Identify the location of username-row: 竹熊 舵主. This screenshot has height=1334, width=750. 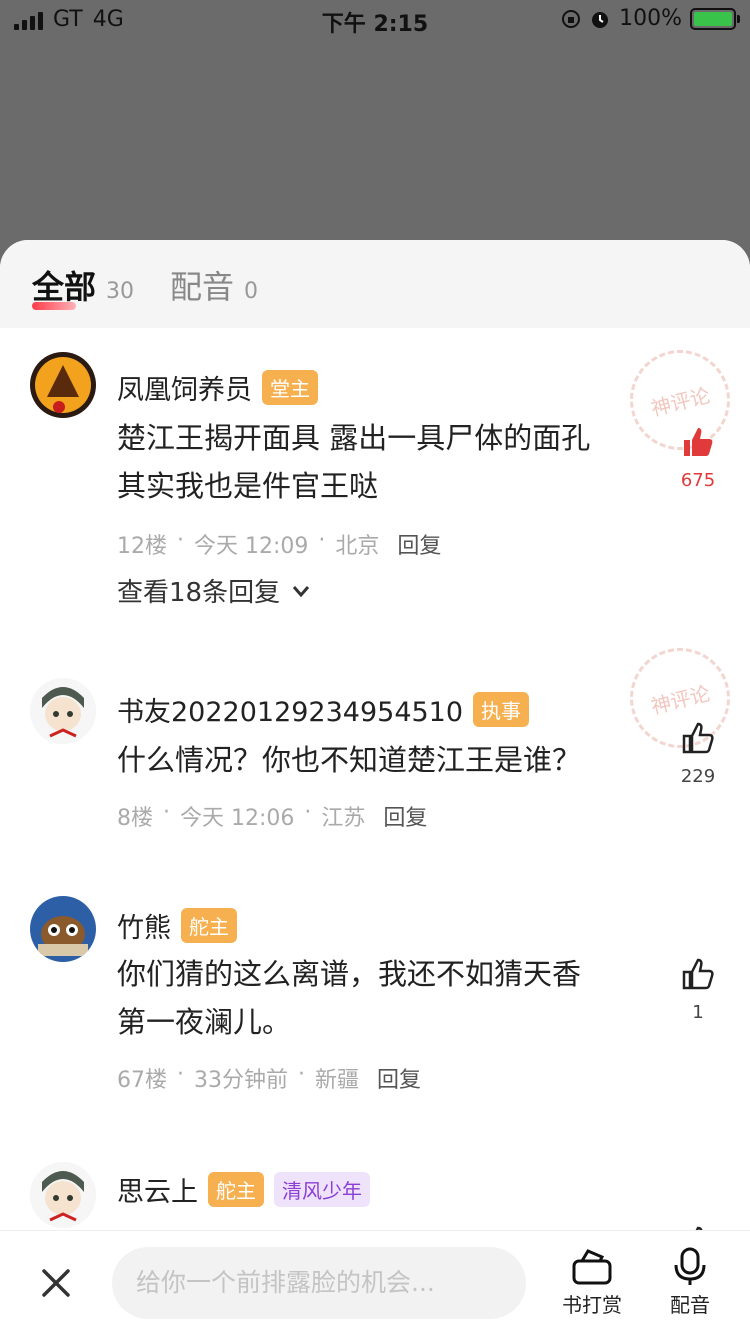
(177, 925).